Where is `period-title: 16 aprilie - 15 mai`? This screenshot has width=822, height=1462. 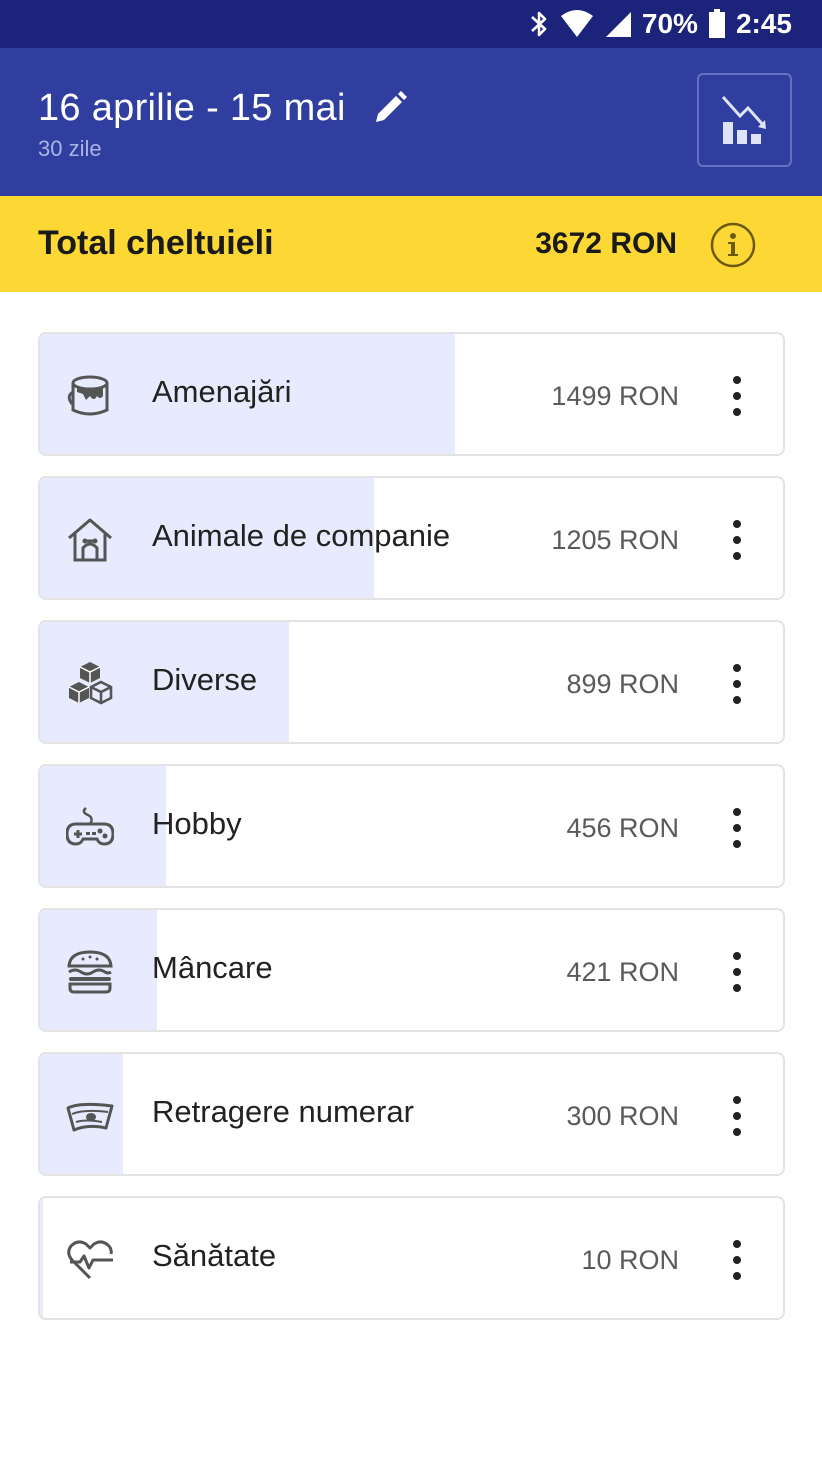 period-title: 16 aprilie - 15 mai is located at coordinates (192, 108).